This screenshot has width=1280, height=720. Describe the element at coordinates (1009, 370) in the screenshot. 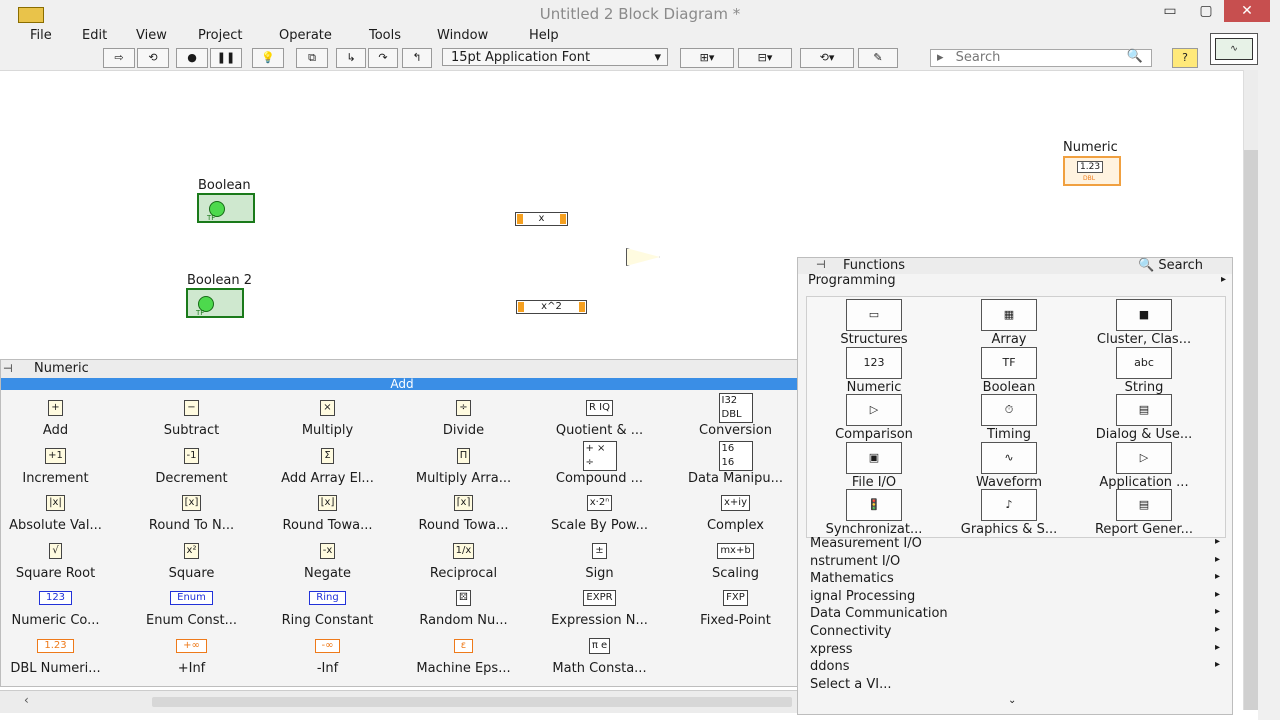

I see `functions-item: TF Boolean` at that location.